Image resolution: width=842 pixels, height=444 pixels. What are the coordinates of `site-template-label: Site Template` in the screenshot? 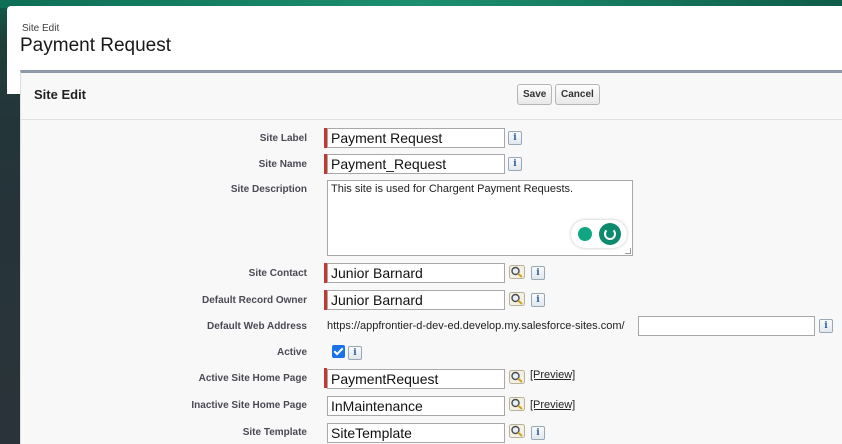 It's located at (274, 432).